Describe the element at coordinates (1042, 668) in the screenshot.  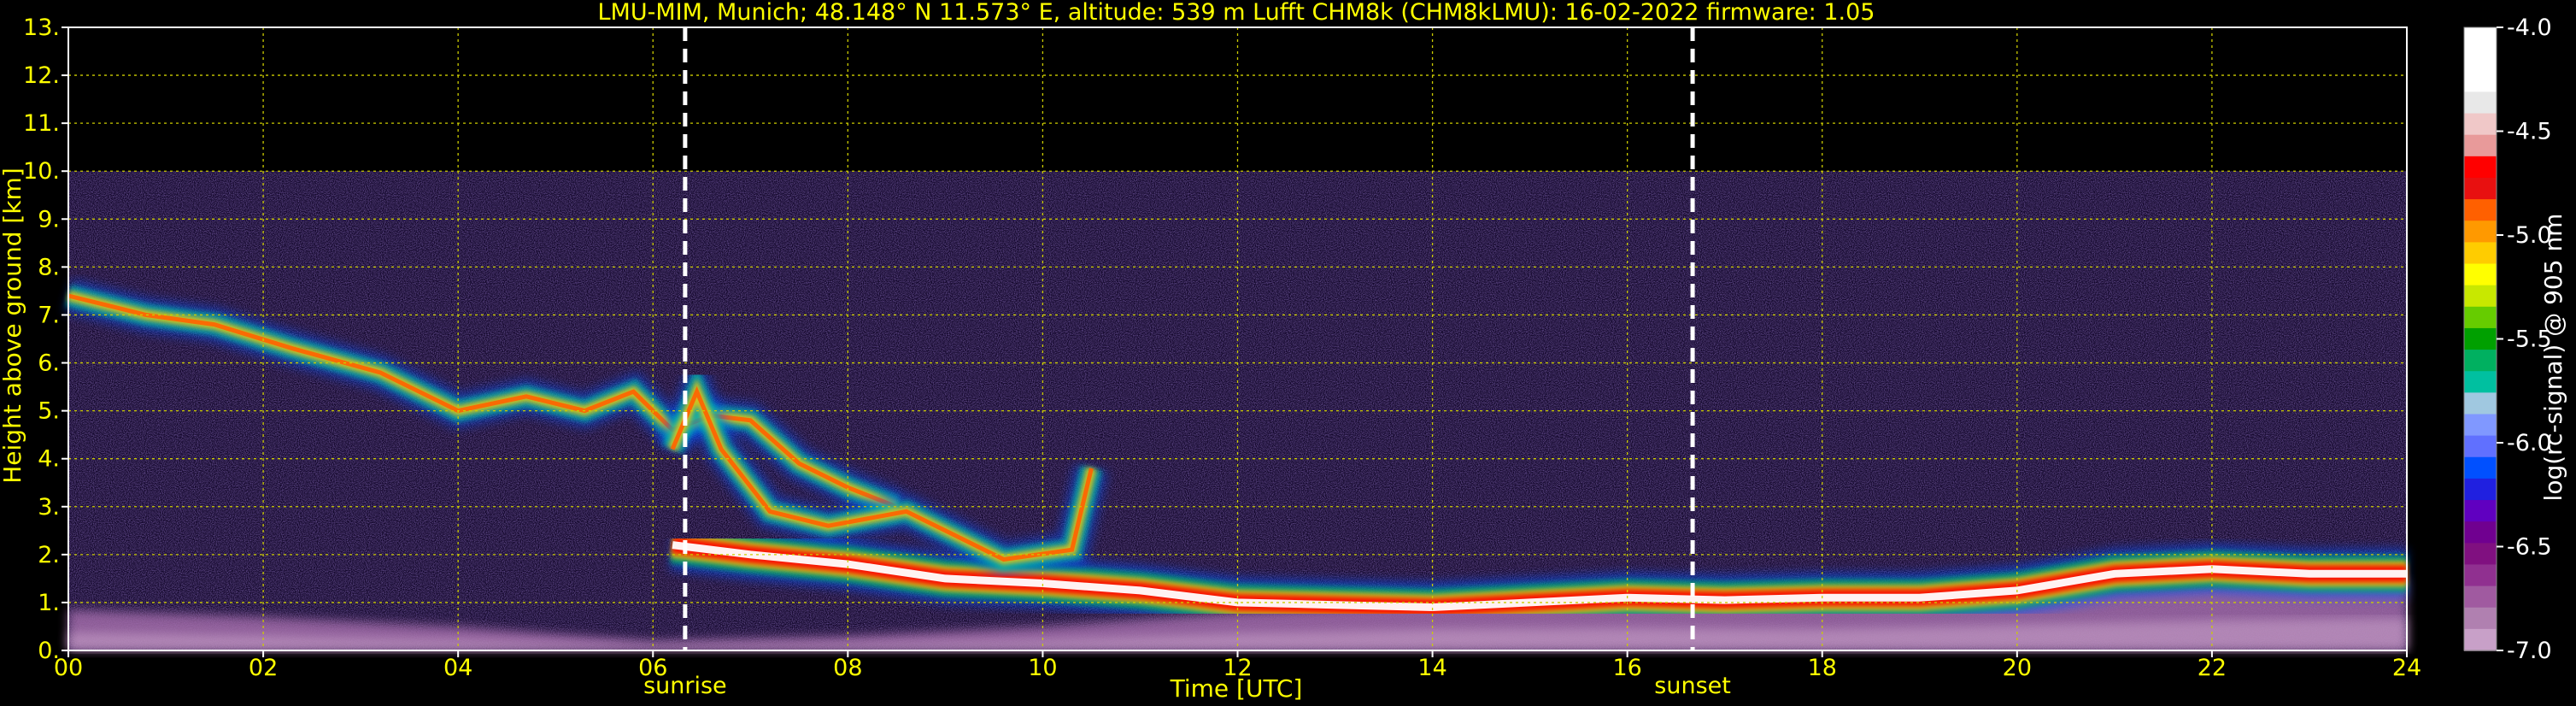
I see `x-tick-label: 10` at that location.